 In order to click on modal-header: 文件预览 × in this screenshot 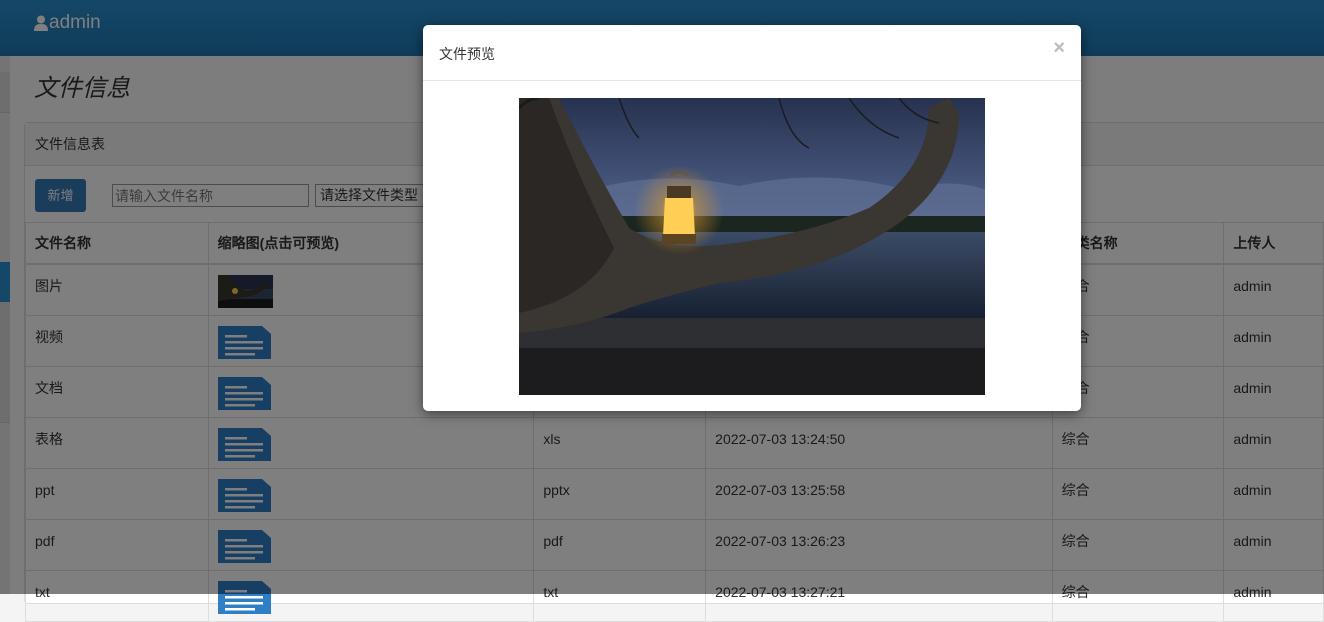, I will do `click(752, 53)`.